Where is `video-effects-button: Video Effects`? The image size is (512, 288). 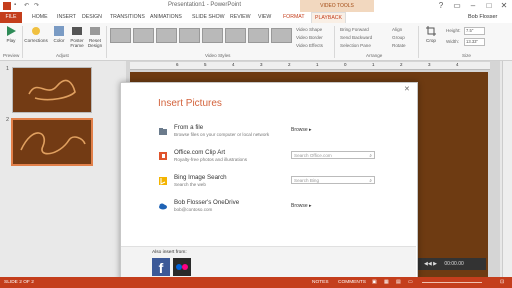 video-effects-button: Video Effects is located at coordinates (309, 45).